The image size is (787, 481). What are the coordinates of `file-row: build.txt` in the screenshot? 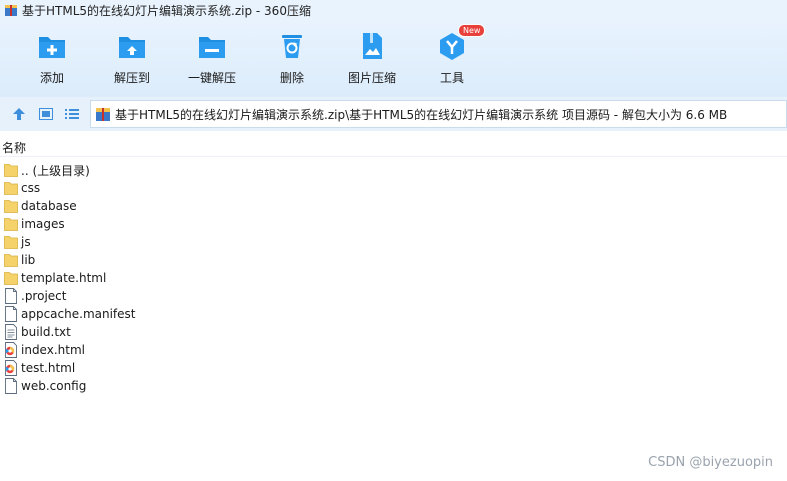 It's located at (154, 332).